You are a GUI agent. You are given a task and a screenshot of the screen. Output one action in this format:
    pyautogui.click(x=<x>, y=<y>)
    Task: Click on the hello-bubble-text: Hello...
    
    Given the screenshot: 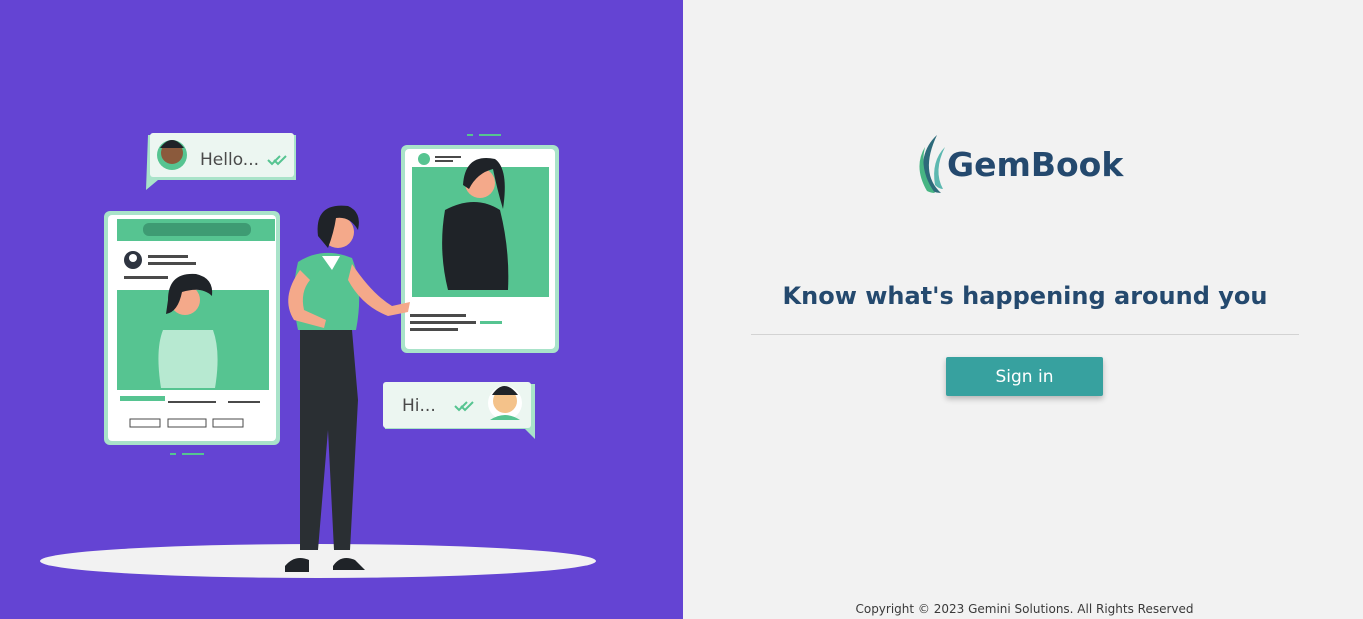 What is the action you would take?
    pyautogui.click(x=230, y=160)
    